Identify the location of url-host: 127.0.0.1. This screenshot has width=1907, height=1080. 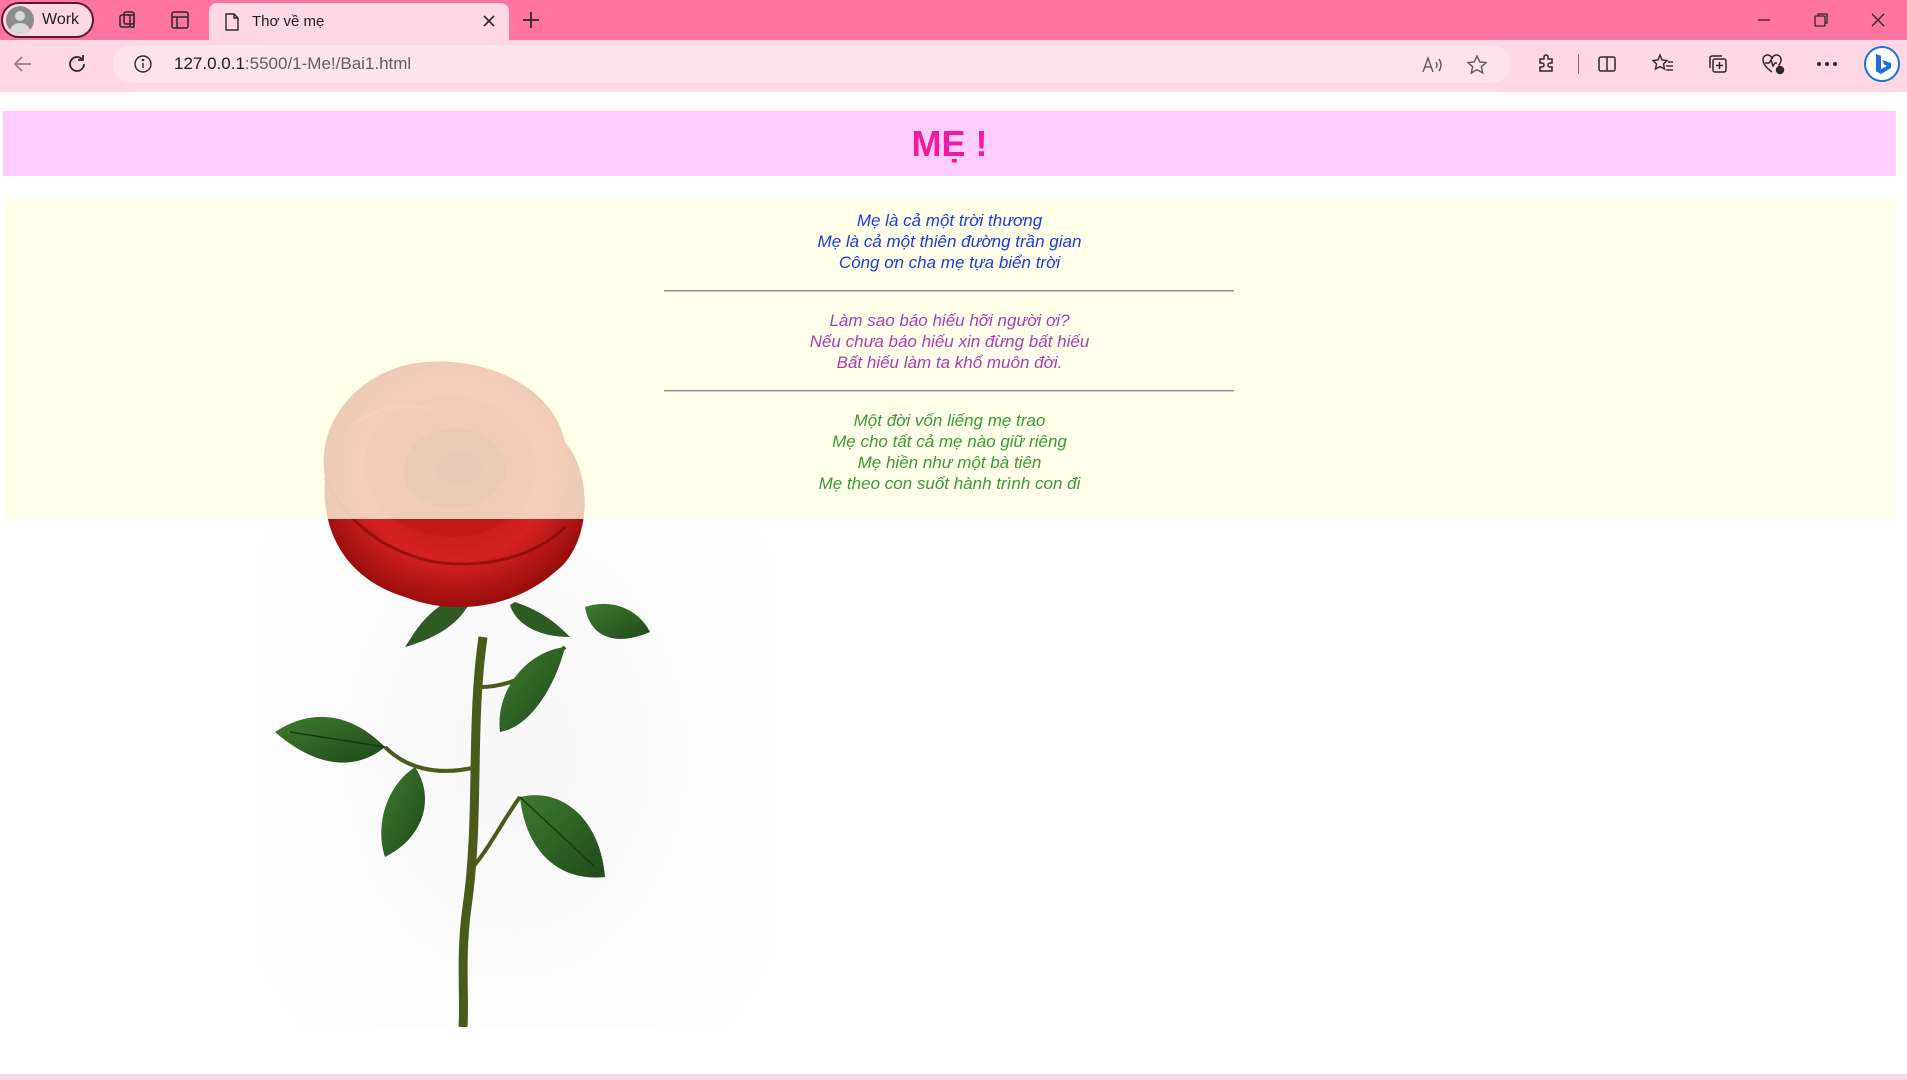
(209, 63).